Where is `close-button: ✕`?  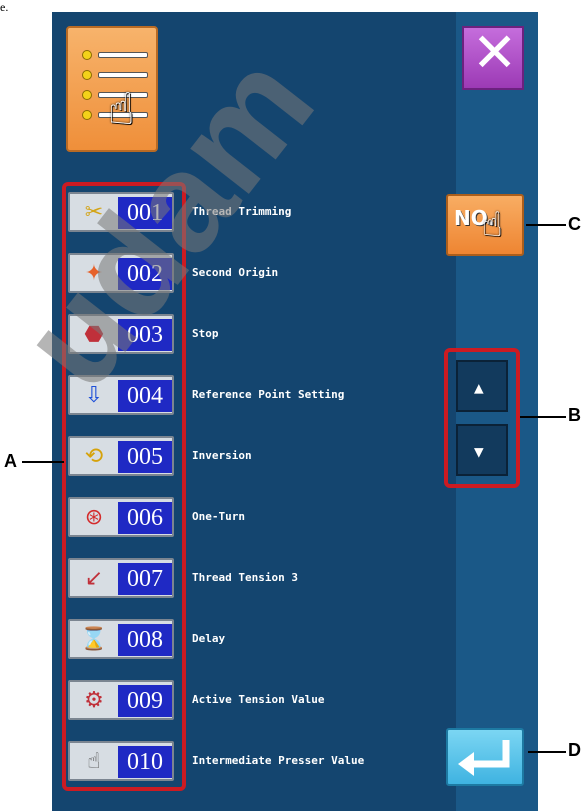 close-button: ✕ is located at coordinates (493, 58).